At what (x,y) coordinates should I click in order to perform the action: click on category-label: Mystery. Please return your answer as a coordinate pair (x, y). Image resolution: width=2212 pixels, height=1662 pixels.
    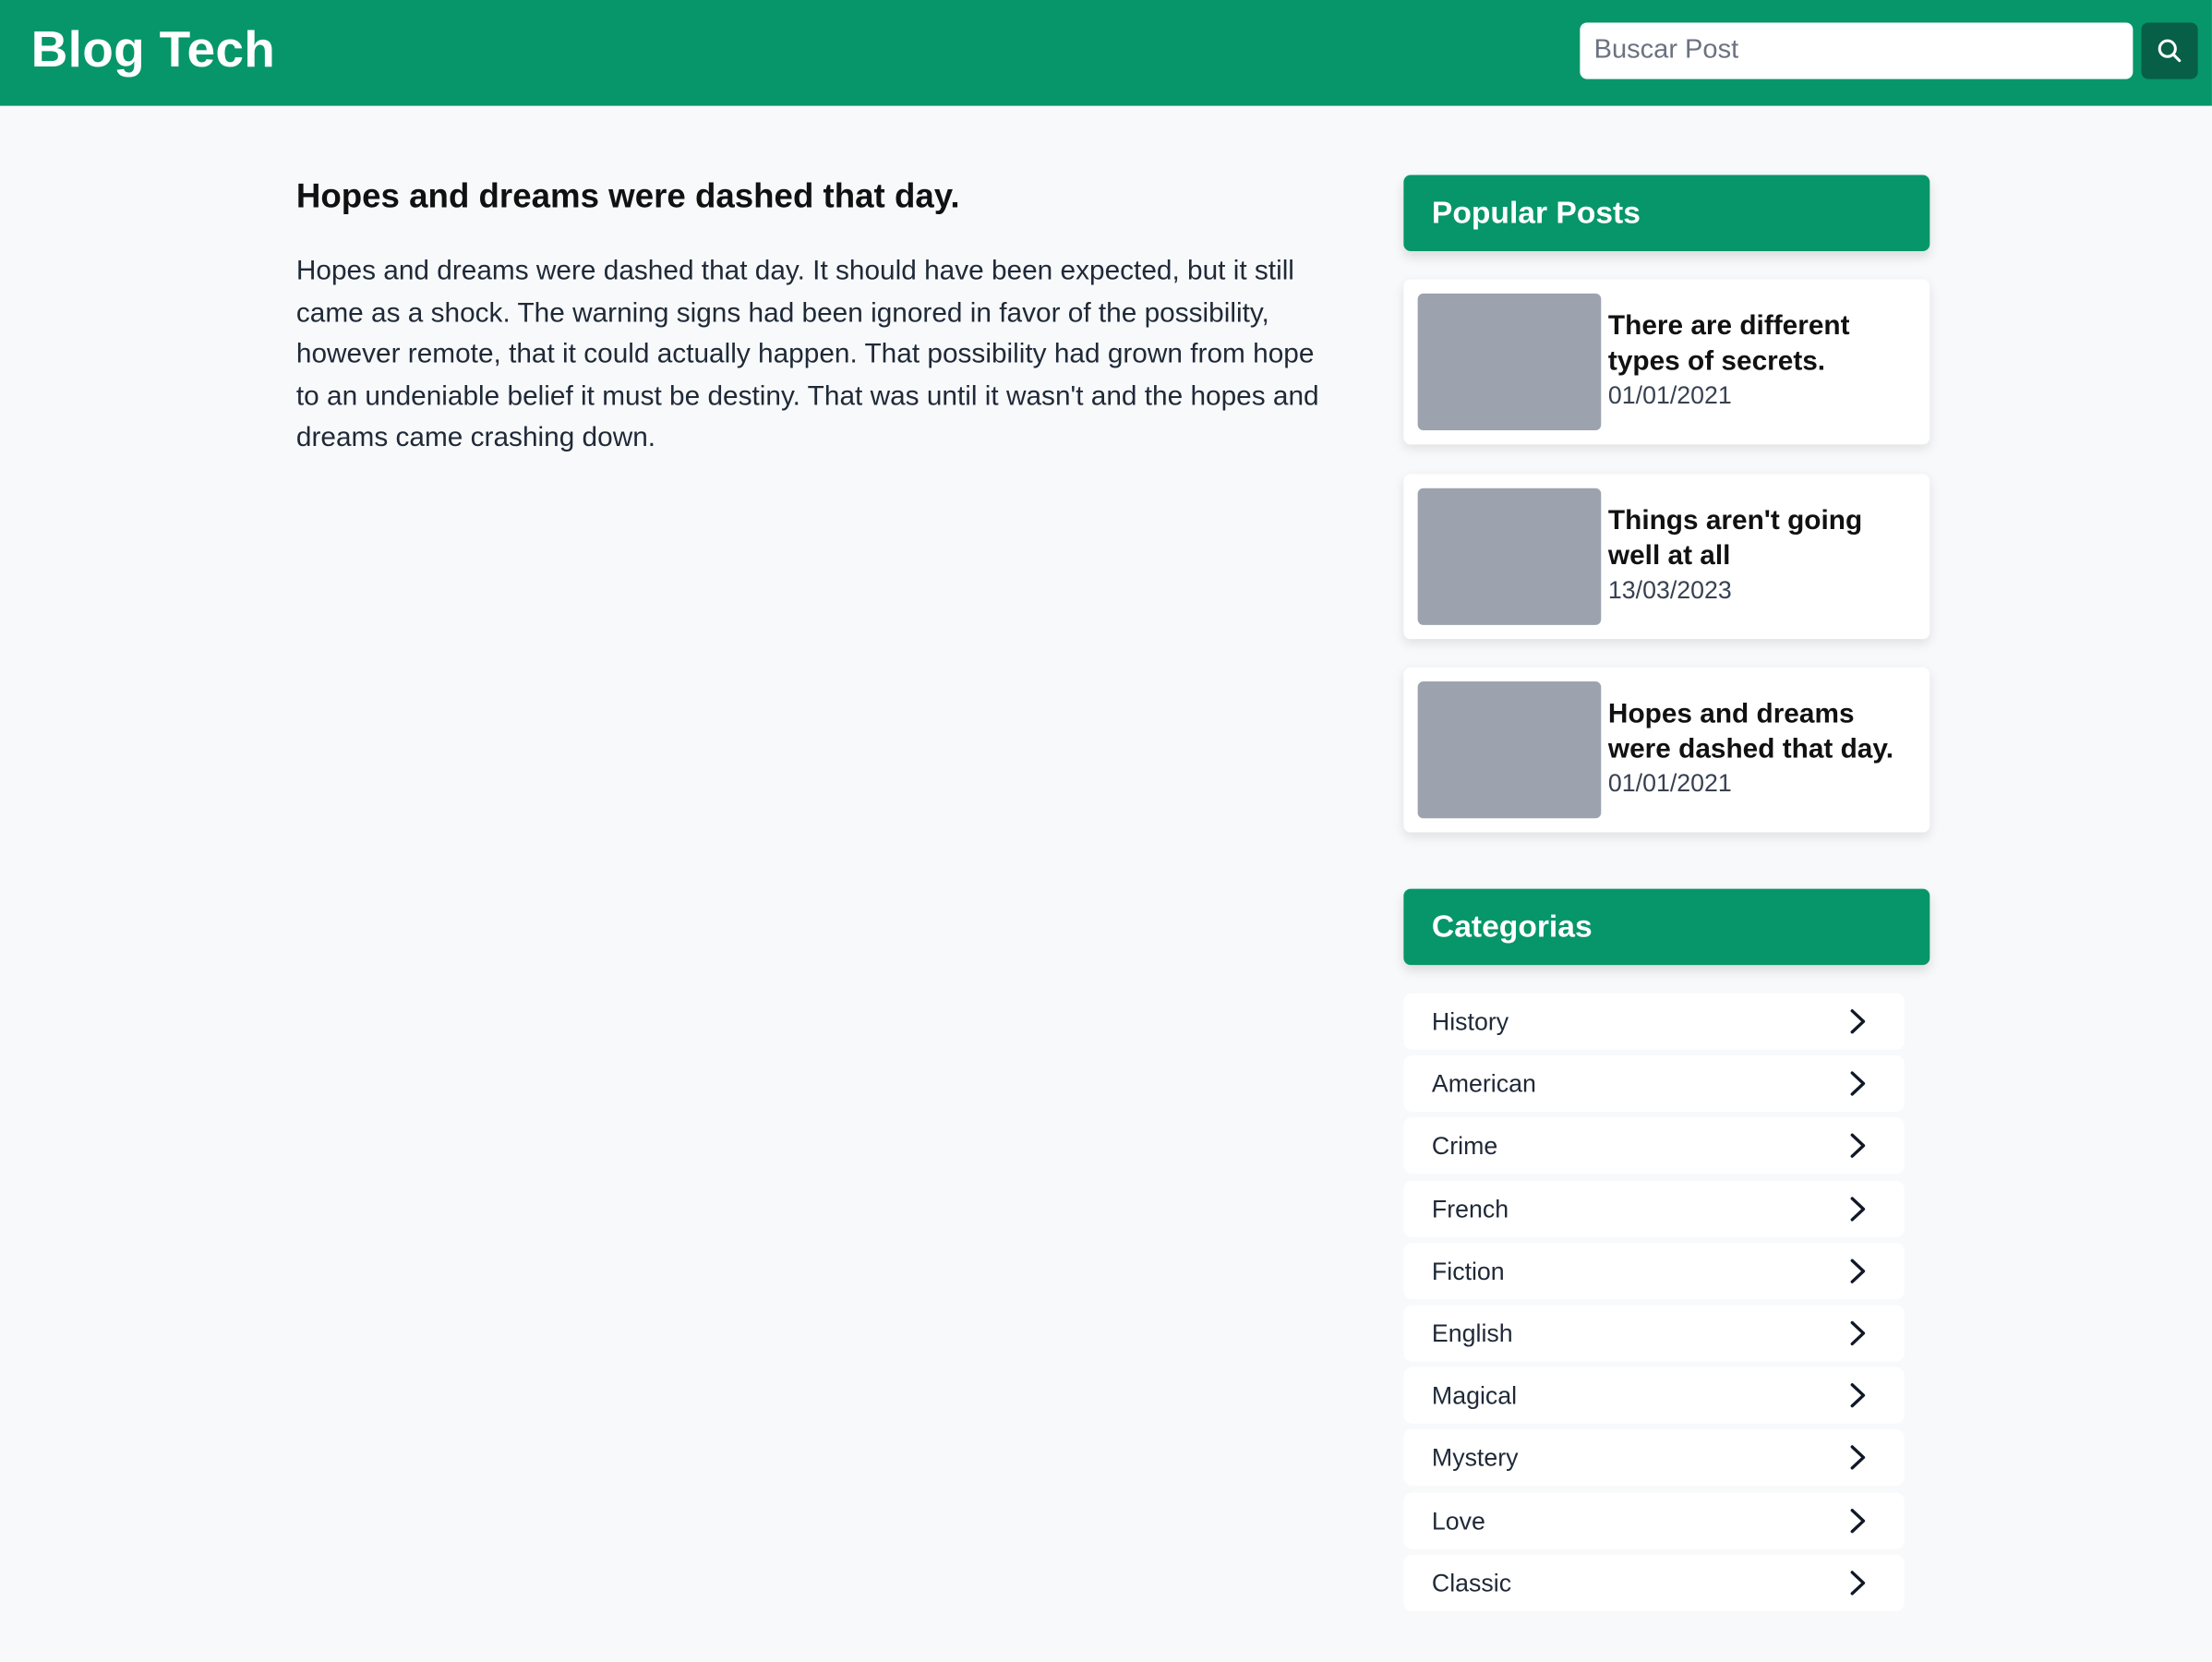
    Looking at the image, I should click on (1475, 1458).